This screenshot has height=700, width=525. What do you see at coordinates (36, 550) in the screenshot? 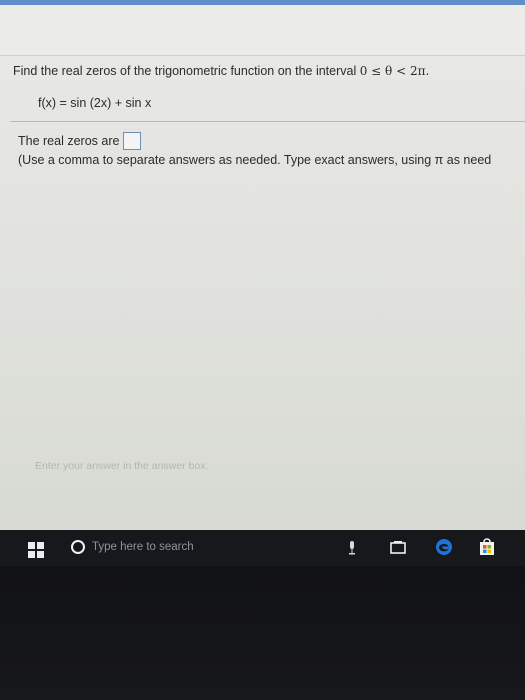
I see `windows-start-icon` at bounding box center [36, 550].